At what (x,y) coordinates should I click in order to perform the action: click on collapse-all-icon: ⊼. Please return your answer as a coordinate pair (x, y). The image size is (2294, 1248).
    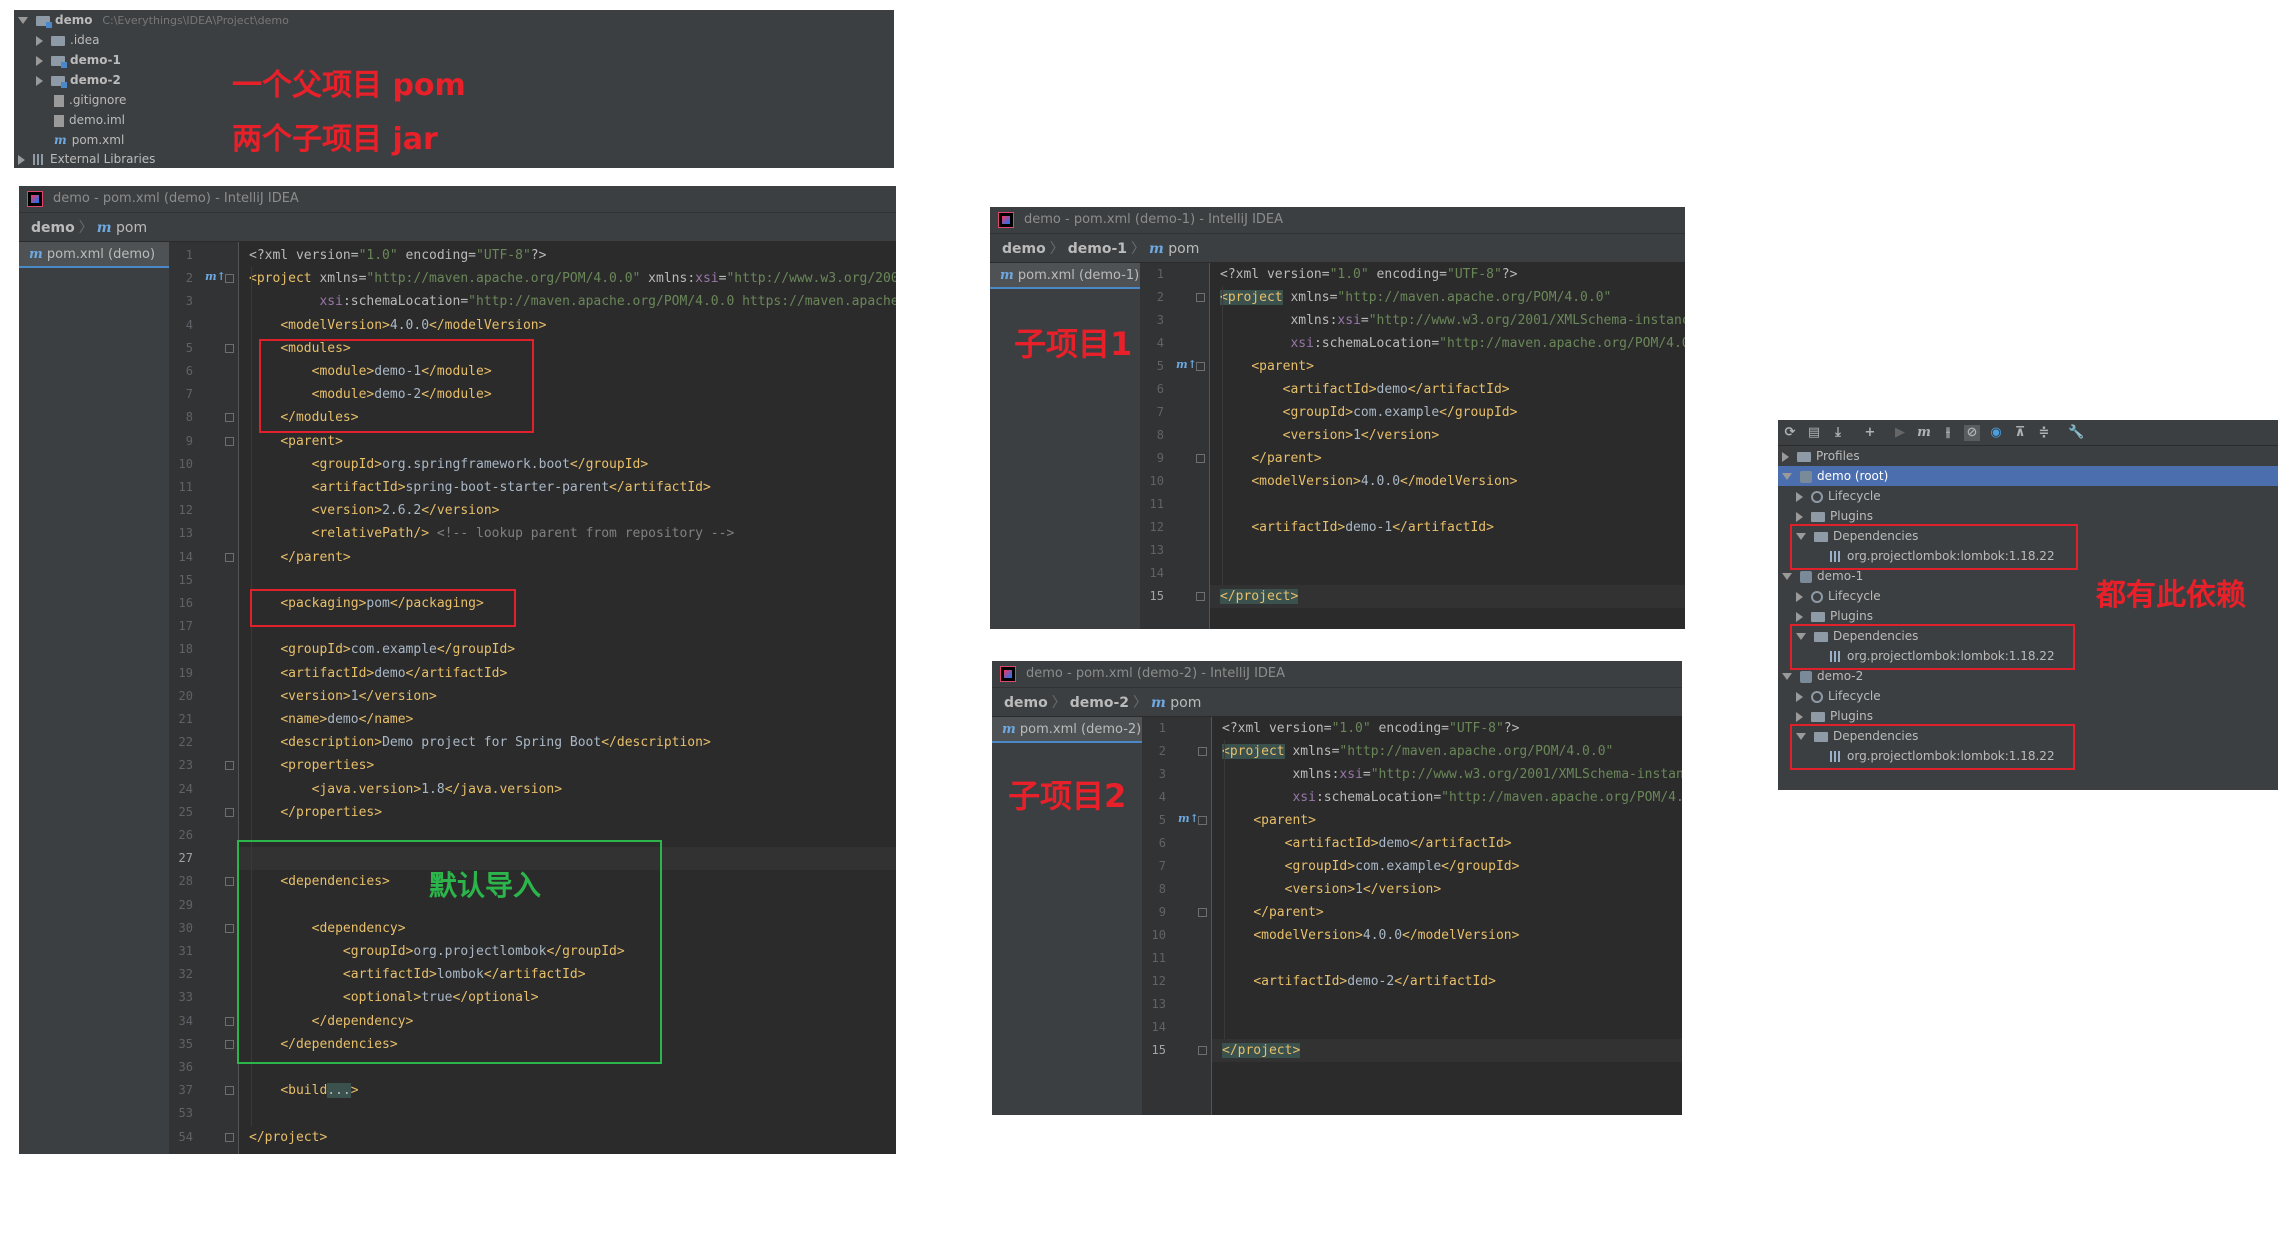
    Looking at the image, I should click on (2020, 433).